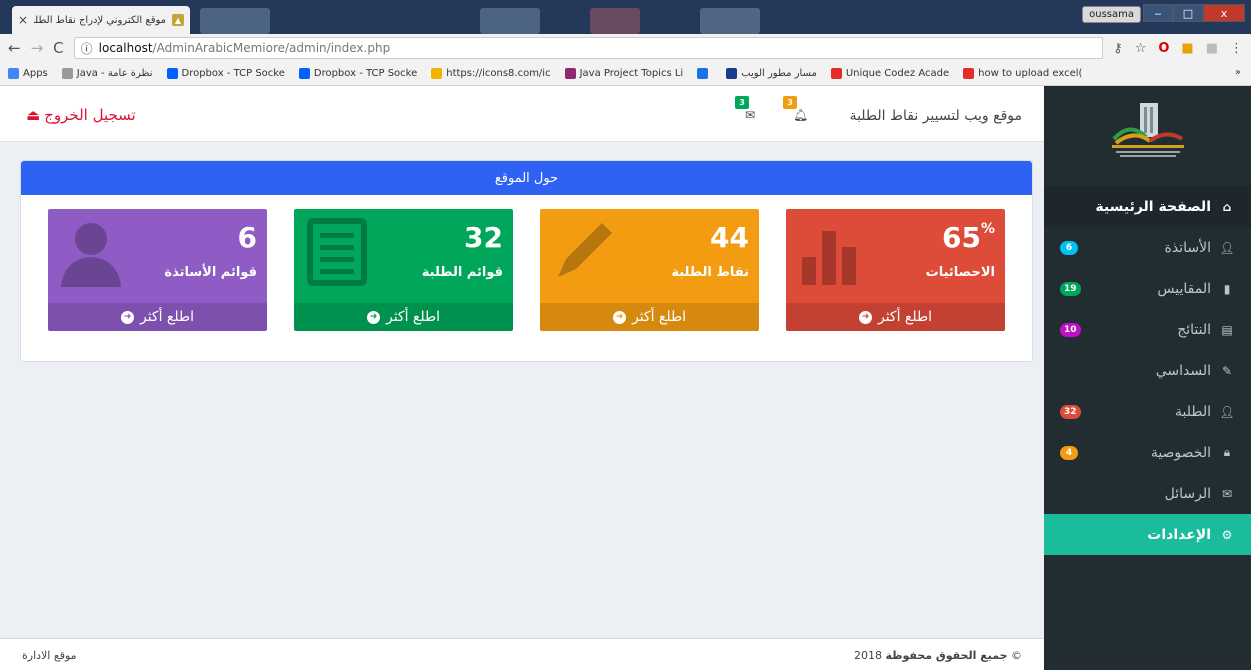 The height and width of the screenshot is (670, 1251). Describe the element at coordinates (58, 48) in the screenshot. I see `reload-button: C` at that location.